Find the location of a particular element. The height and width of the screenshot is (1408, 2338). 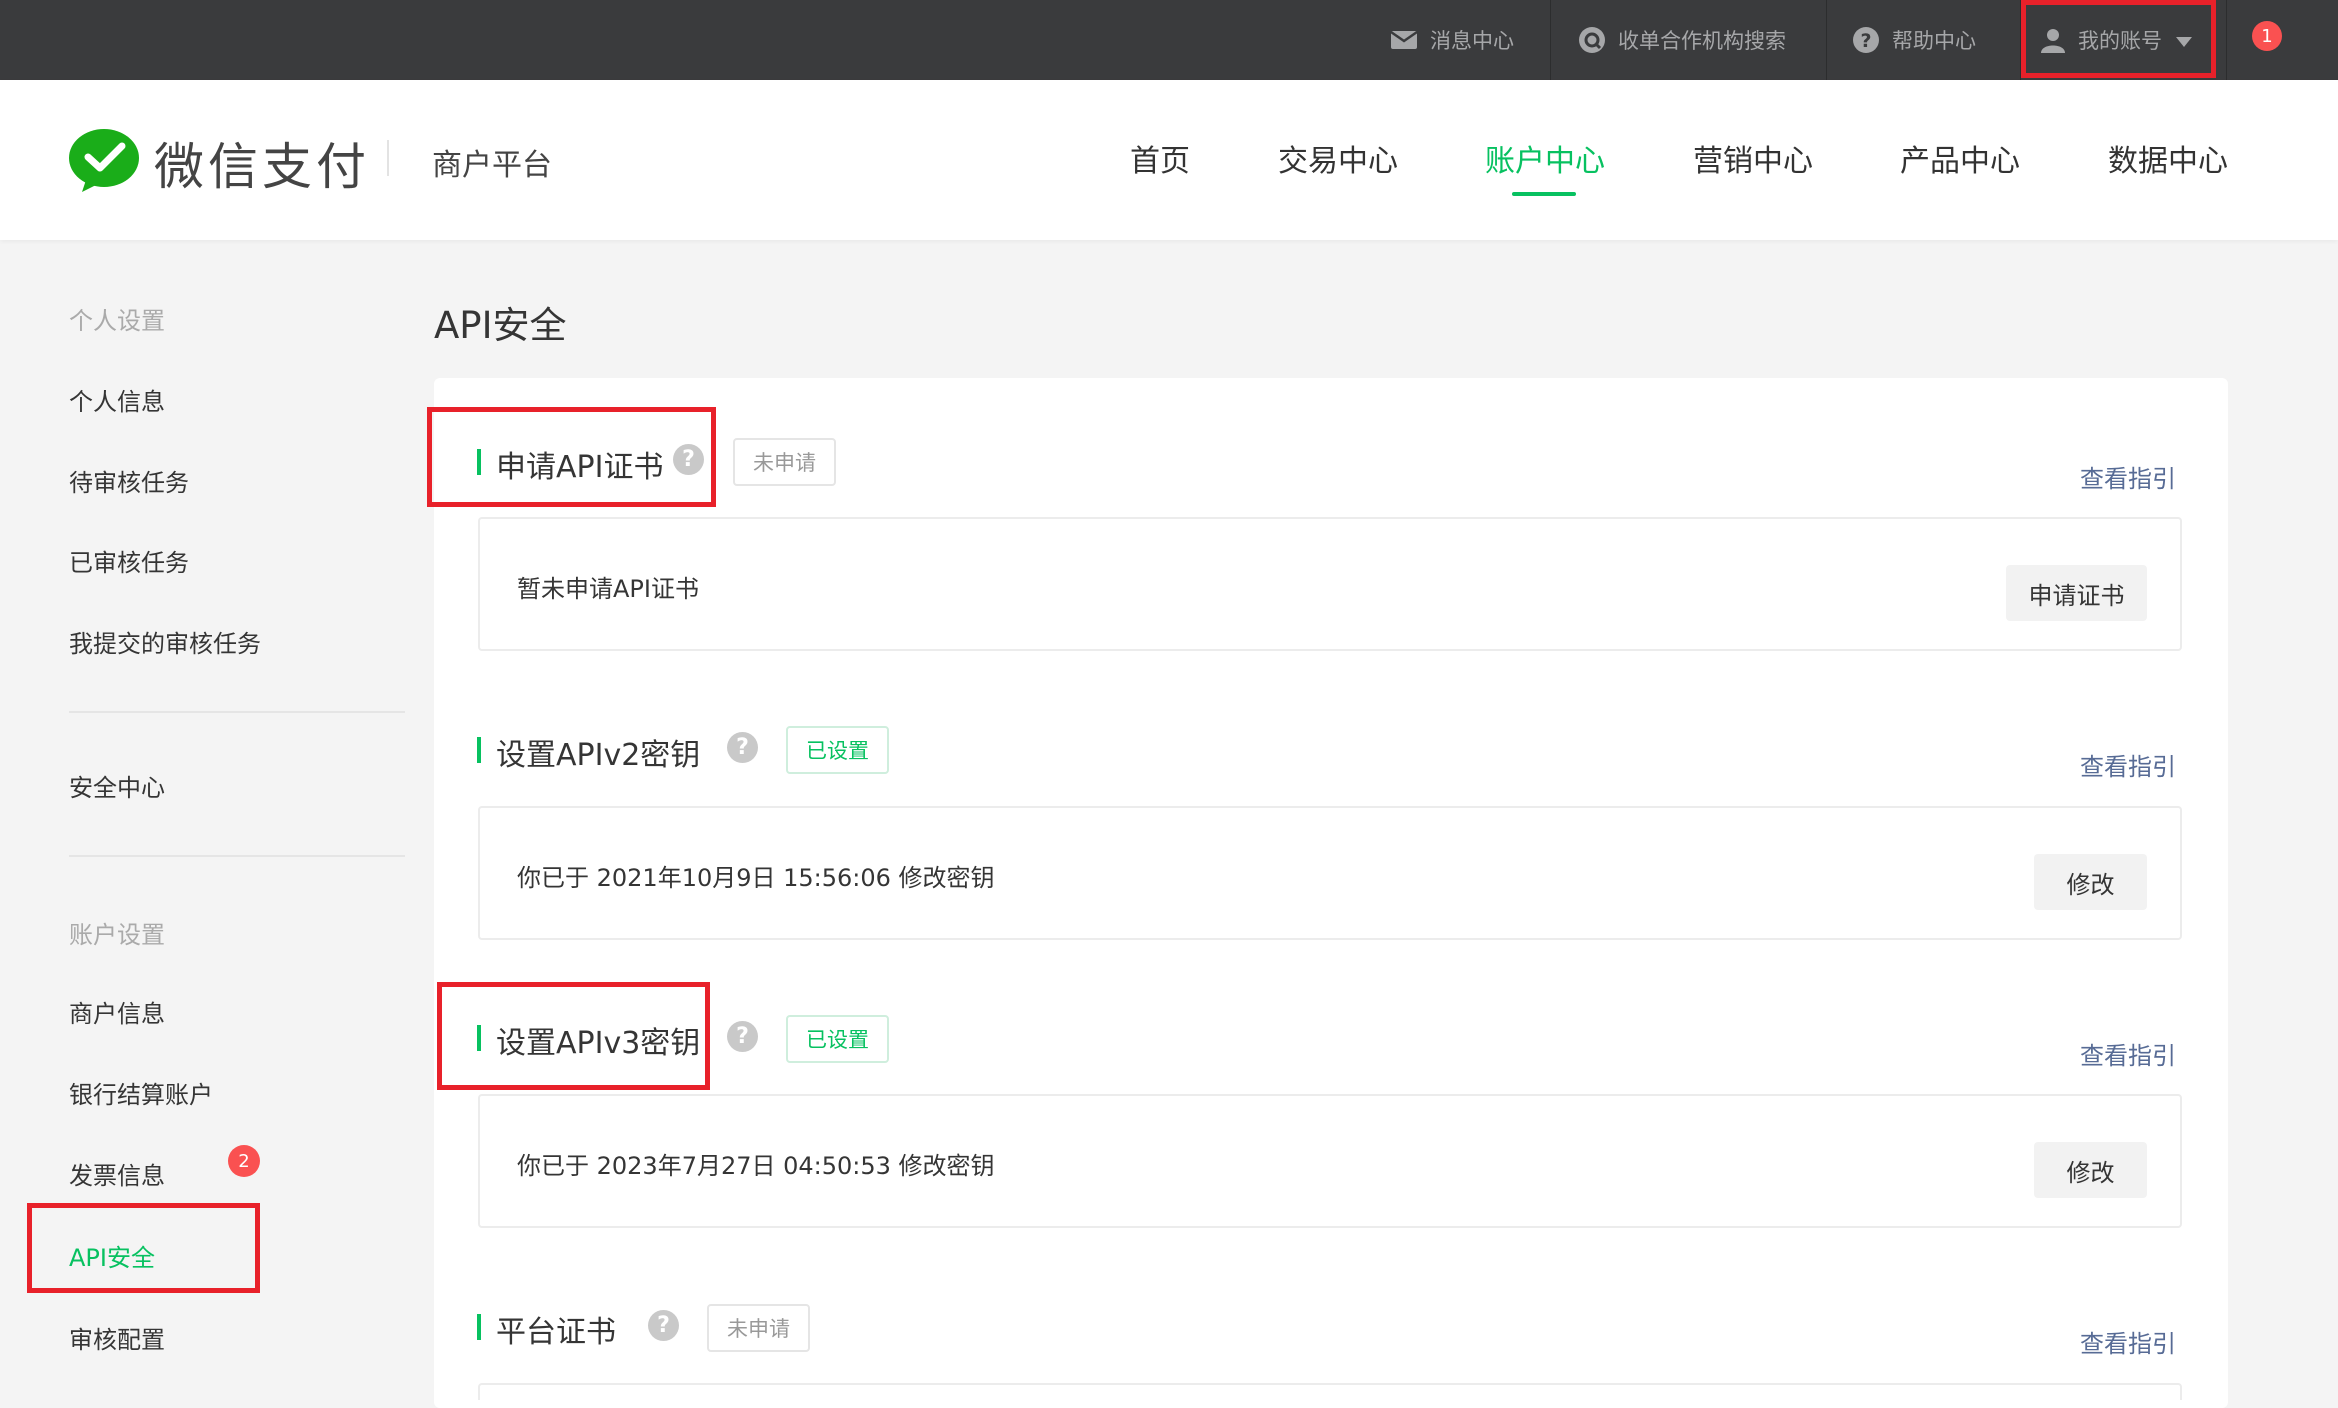

nav-product-center: 产品中心 is located at coordinates (1960, 158).